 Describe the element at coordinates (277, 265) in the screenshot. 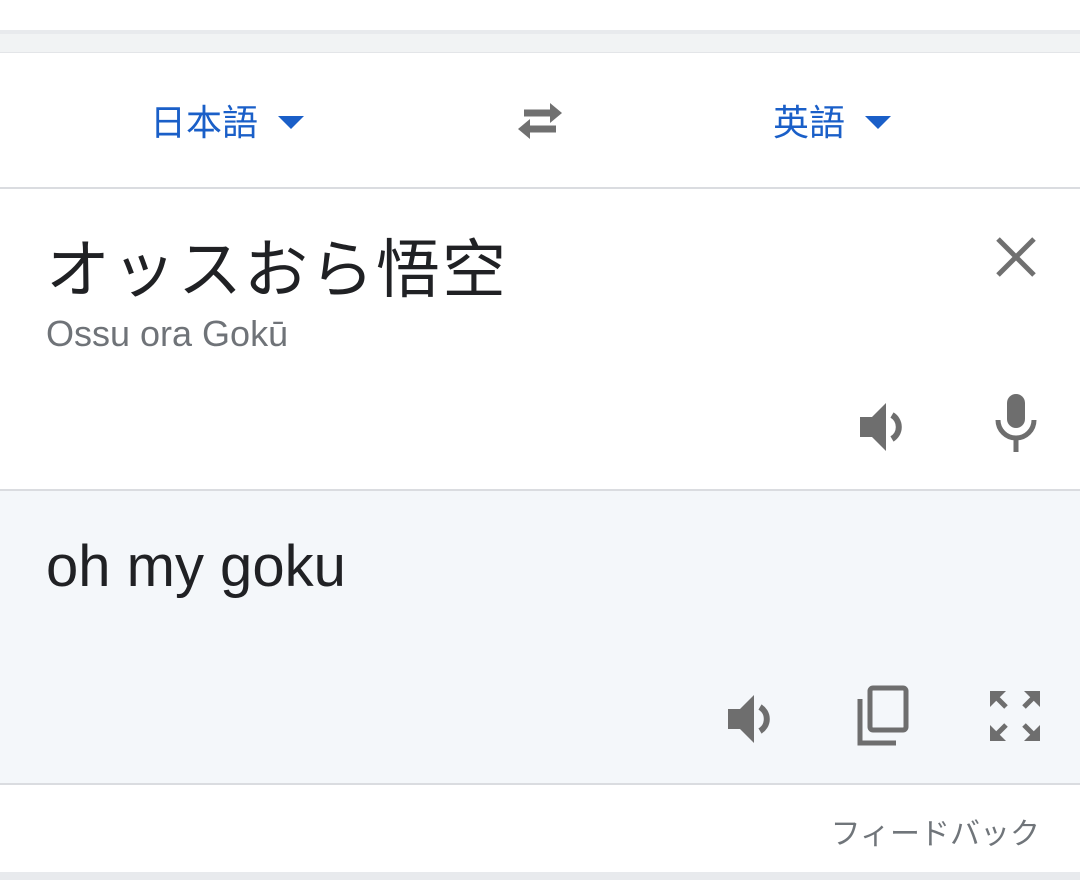

I see `source-text: オッスおら悟空` at that location.